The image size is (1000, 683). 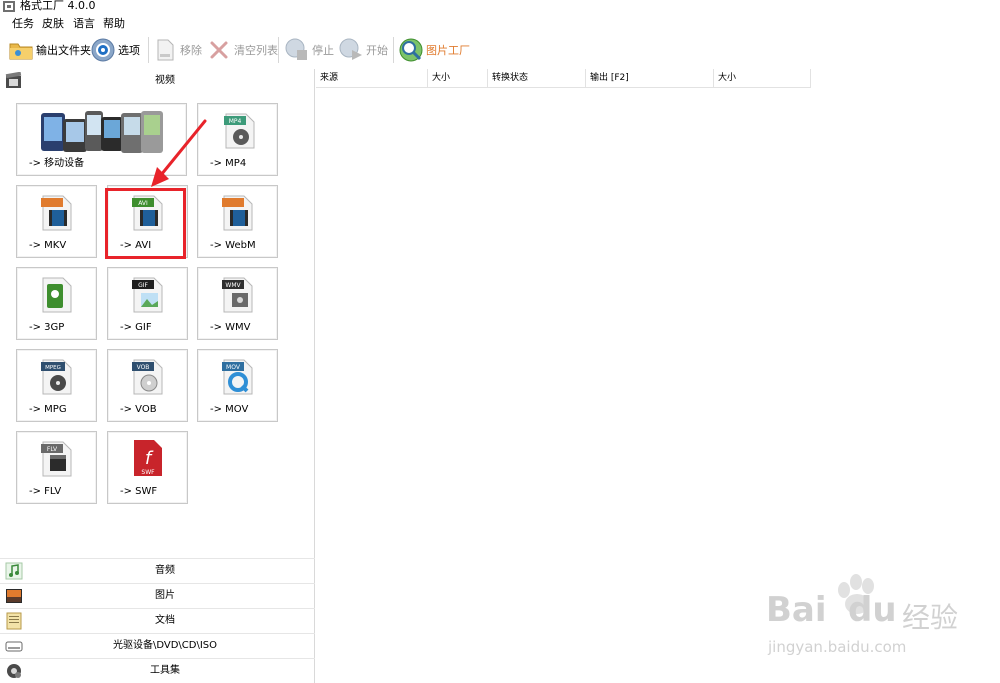 I want to click on svg-text: AVI, so click(x=143, y=203).